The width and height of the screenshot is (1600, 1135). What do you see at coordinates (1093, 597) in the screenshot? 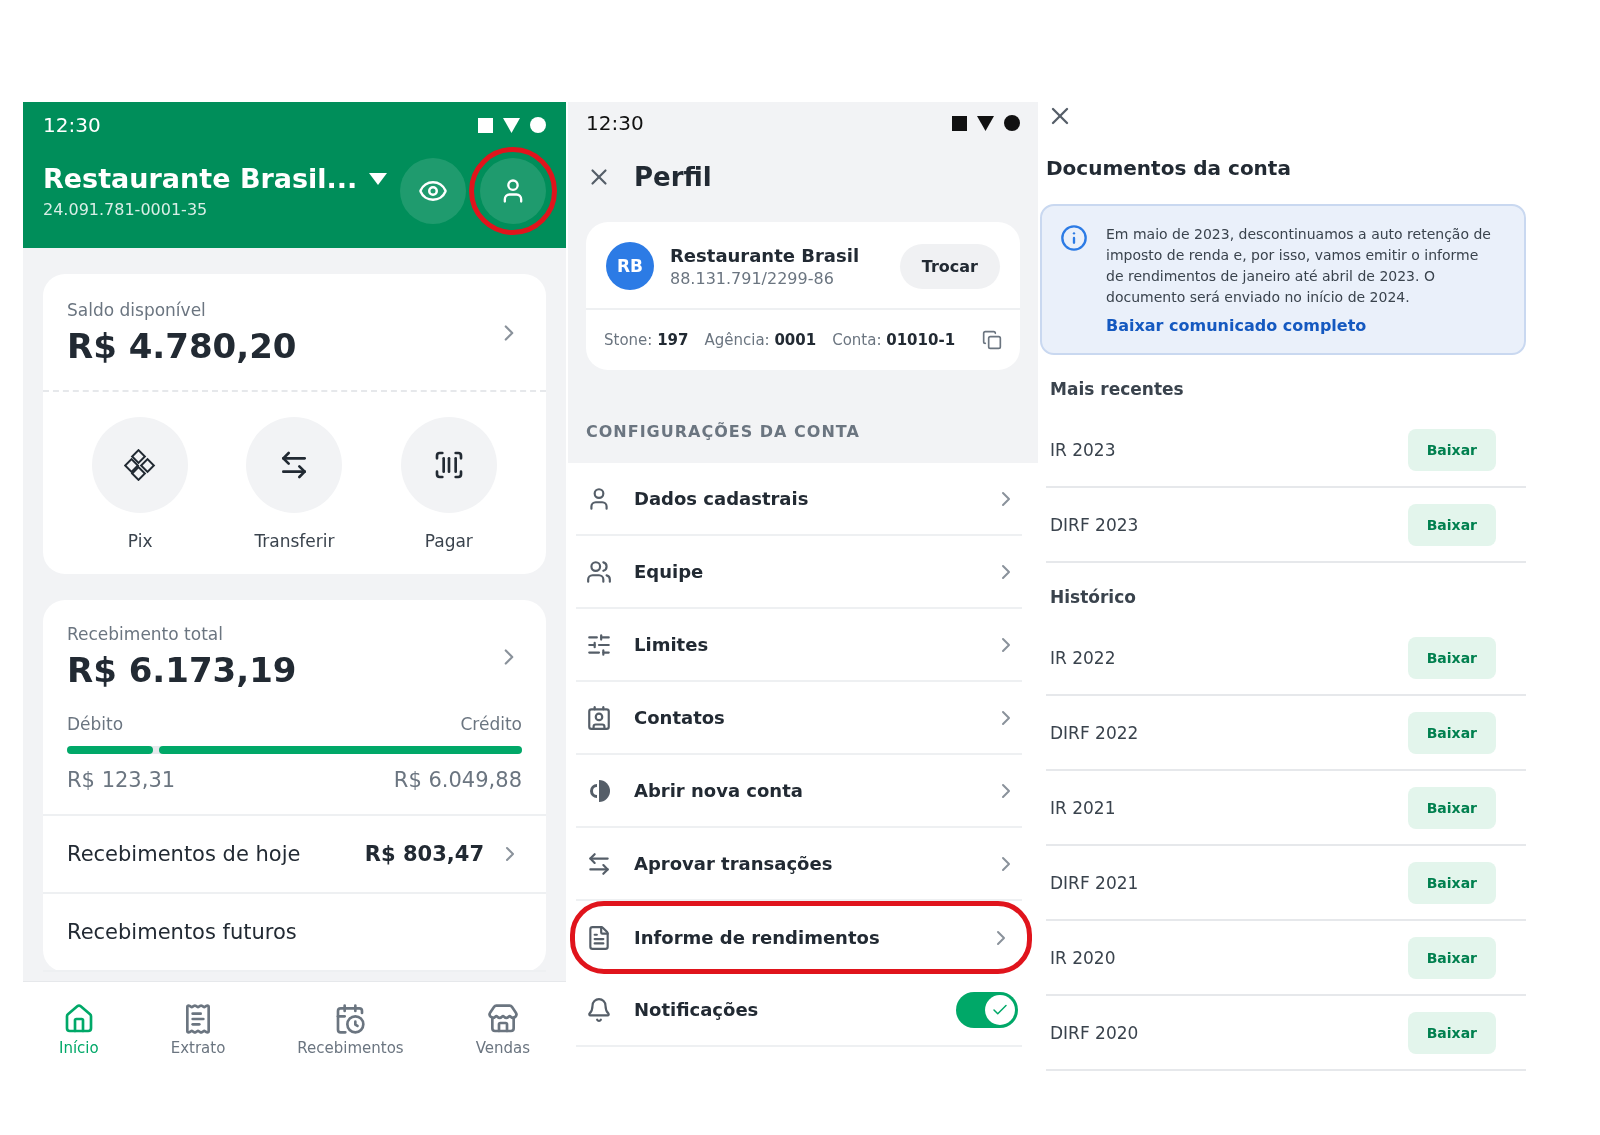
I see `group-title: Histórico` at bounding box center [1093, 597].